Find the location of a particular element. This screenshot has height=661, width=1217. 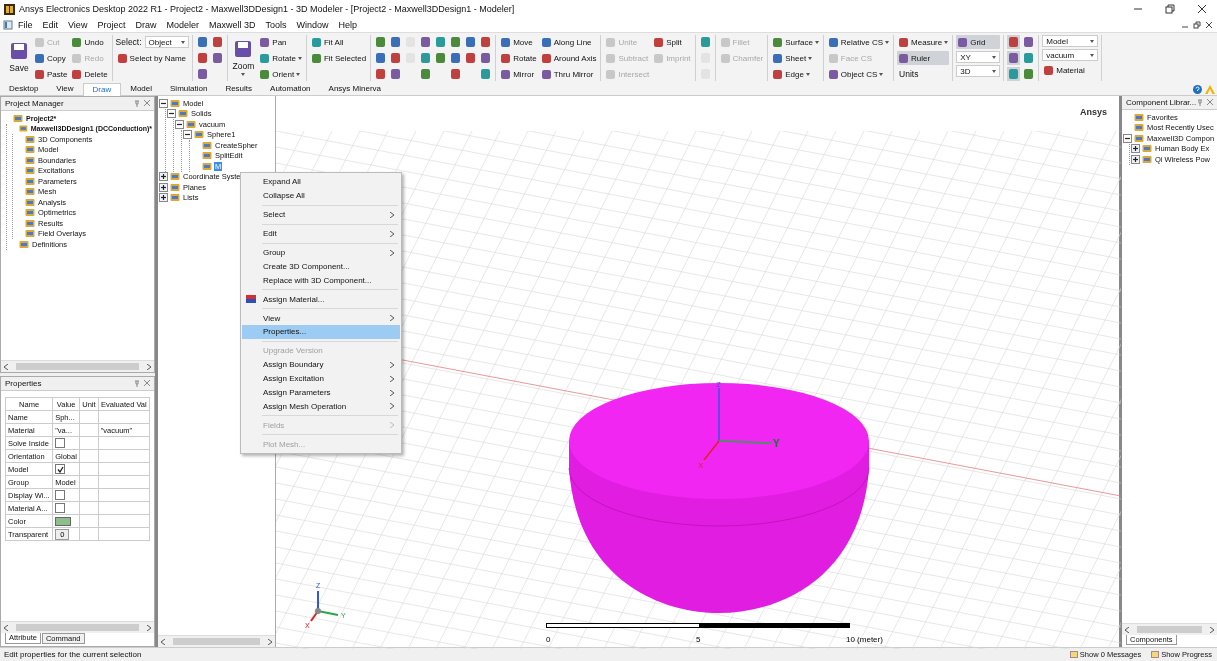

ribbon-button: Relative CS is located at coordinates (858, 42).